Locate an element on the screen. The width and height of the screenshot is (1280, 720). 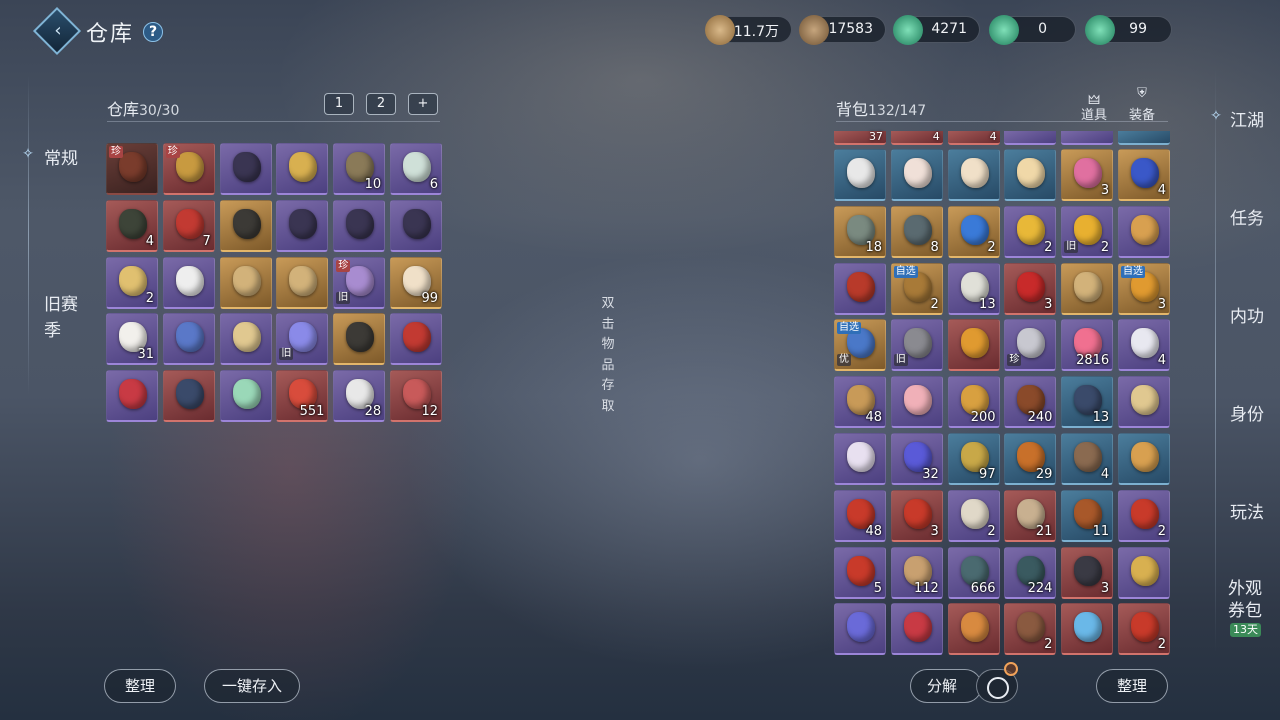
warehouse-slot: 2 is located at coordinates (132, 282).